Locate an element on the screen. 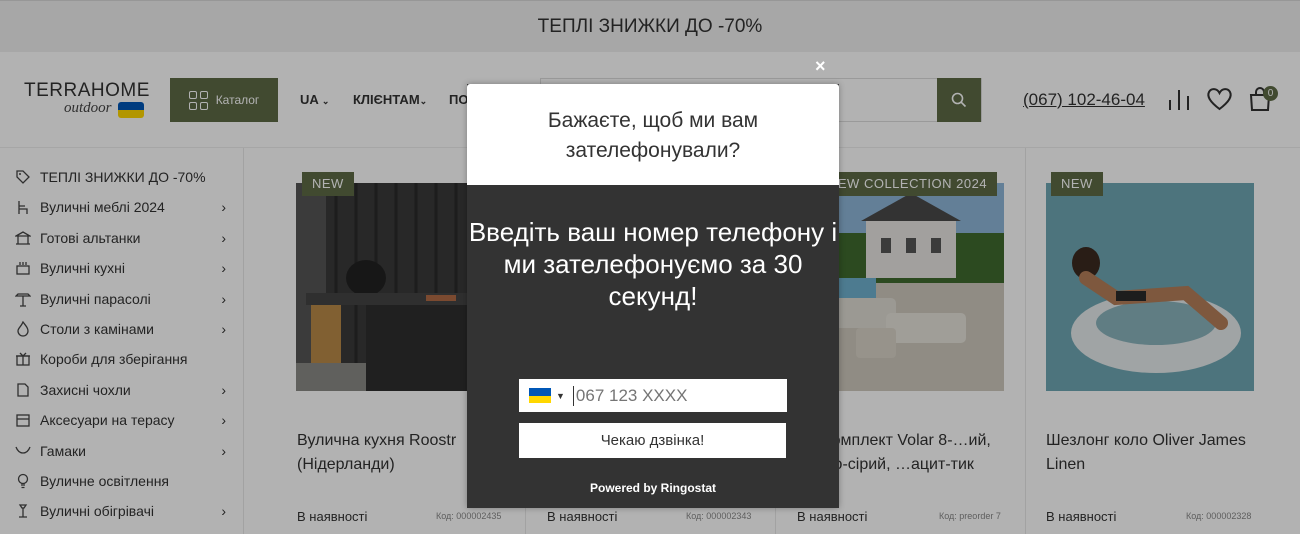 This screenshot has width=1300, height=534. powered-by-text: Powered by Ringostat is located at coordinates (653, 488).